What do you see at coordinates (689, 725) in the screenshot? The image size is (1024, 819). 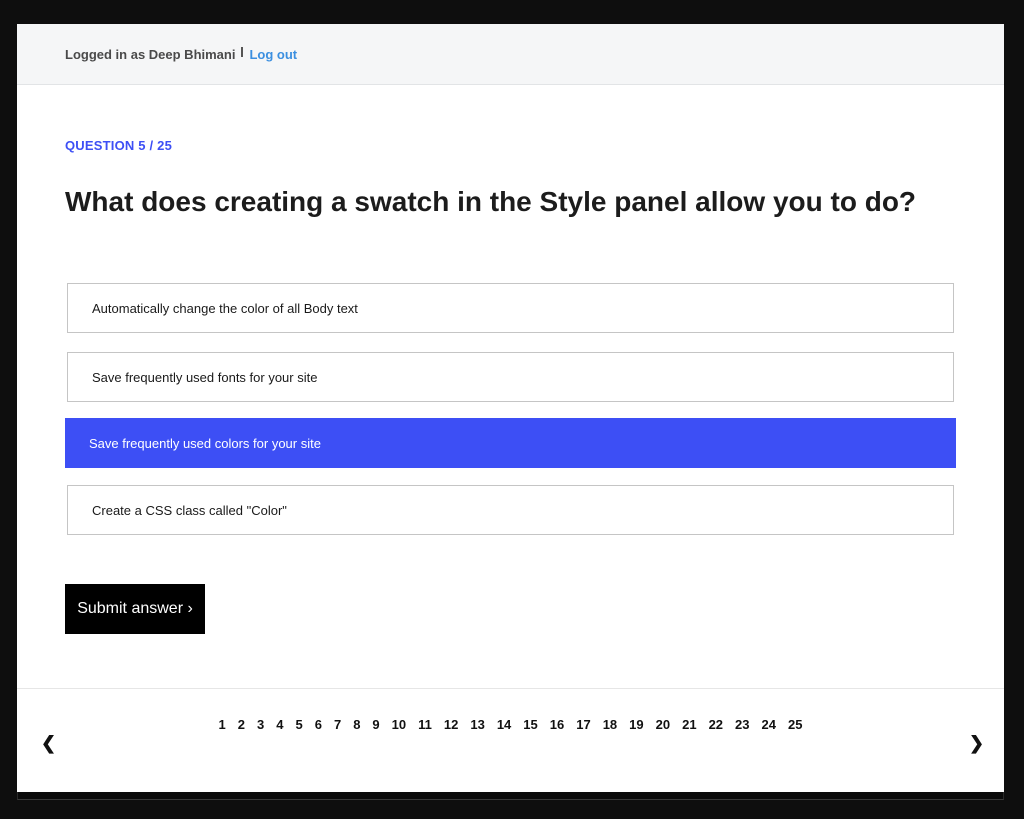 I see `page-link-21: 21` at bounding box center [689, 725].